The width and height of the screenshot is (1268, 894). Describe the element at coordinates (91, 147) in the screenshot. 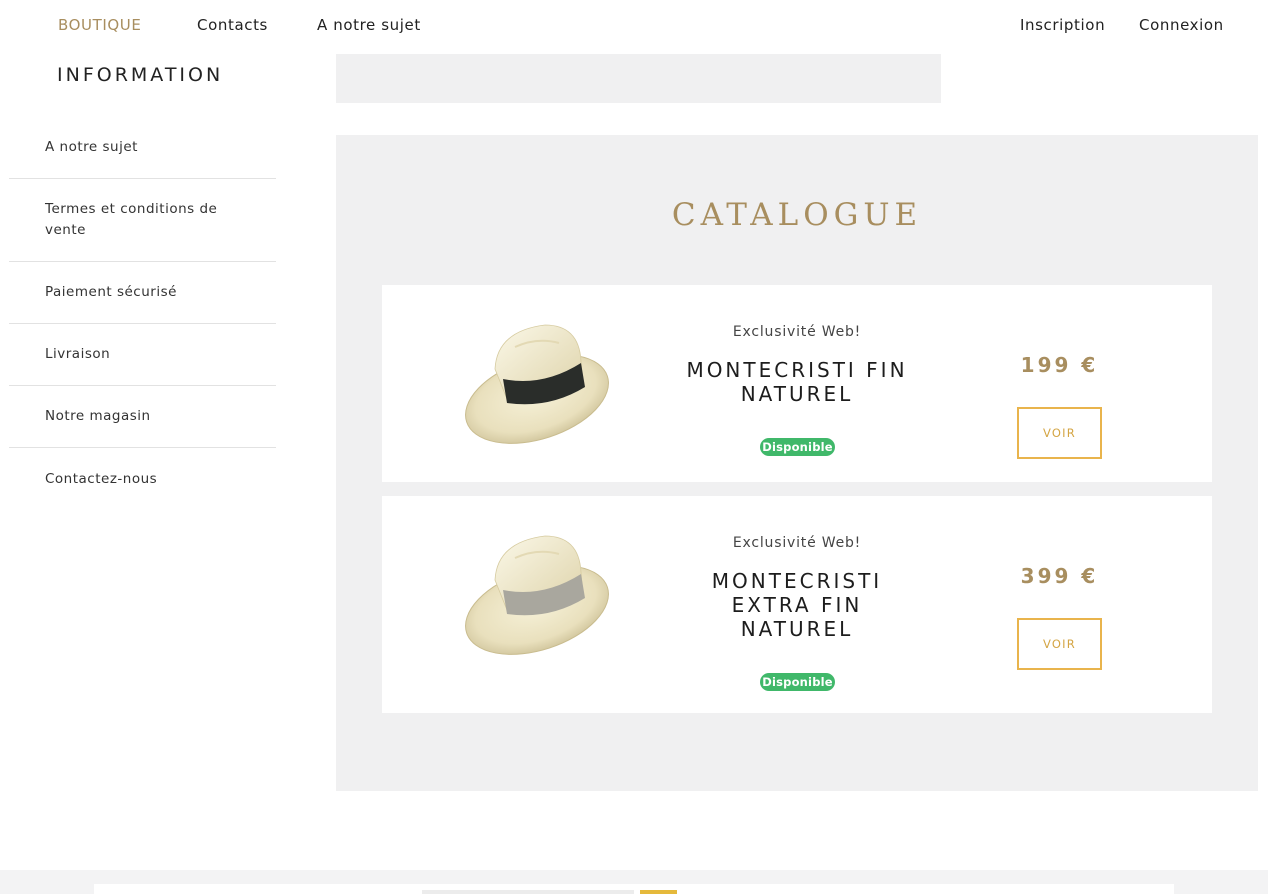

I see `sidebar-item-label: A notre sujet` at that location.